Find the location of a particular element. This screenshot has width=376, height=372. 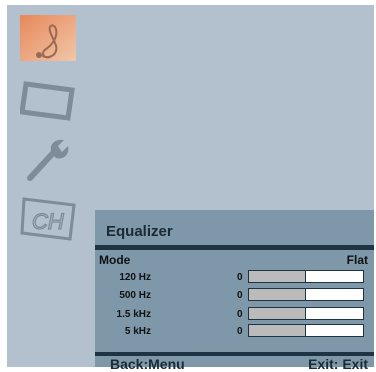

sidebar-item-setup is located at coordinates (48, 159).